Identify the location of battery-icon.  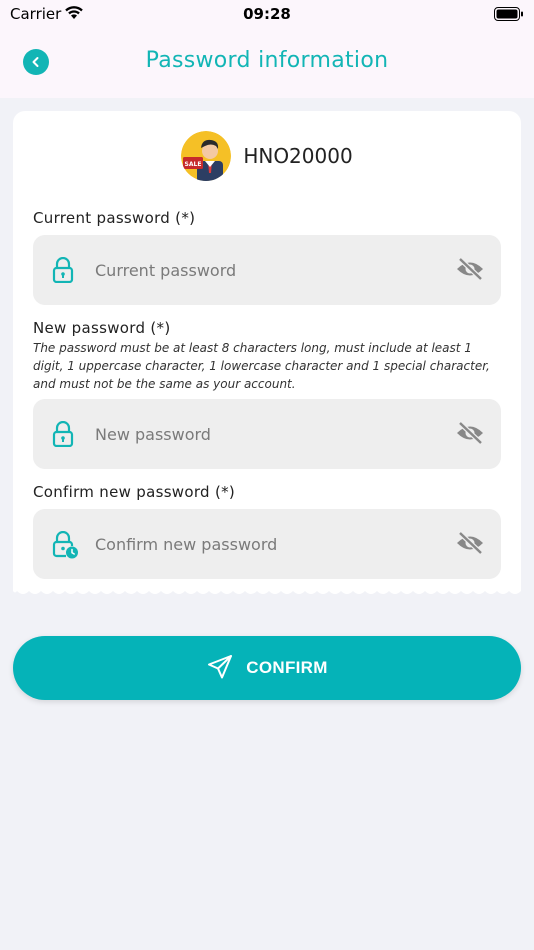
(509, 15).